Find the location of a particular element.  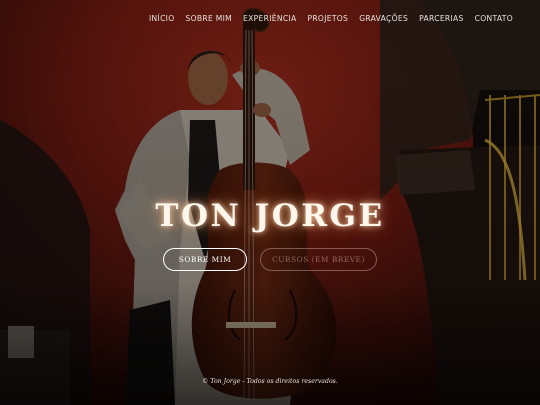

sobre-mim-button-label: SOBRE MIM is located at coordinates (205, 259).